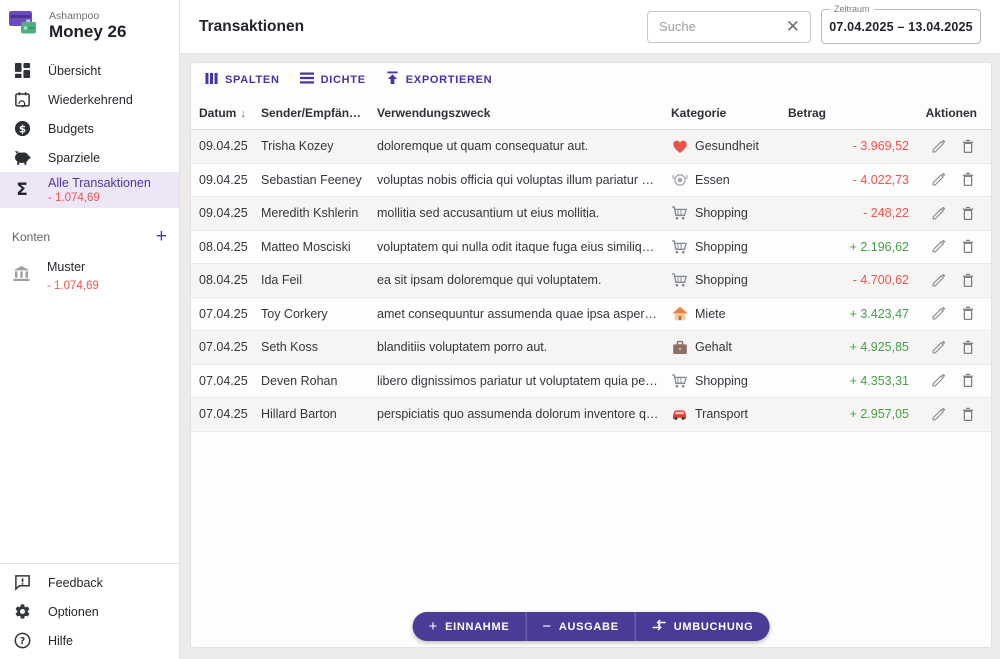 Image resolution: width=1000 pixels, height=659 pixels. I want to click on sidebar-item-optionen: Optionen, so click(89, 611).